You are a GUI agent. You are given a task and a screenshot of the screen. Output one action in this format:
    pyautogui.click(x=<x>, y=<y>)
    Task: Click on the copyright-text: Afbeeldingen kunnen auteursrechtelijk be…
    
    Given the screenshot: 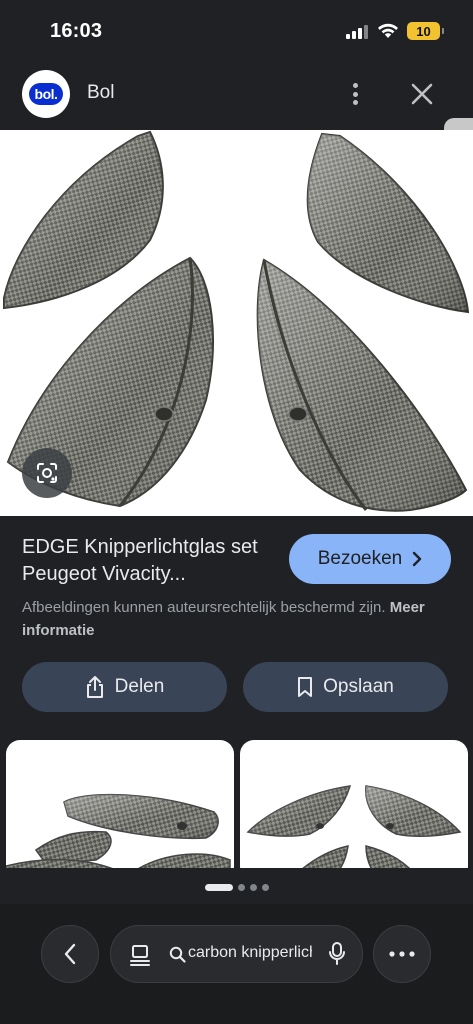 What is the action you would take?
    pyautogui.click(x=204, y=607)
    